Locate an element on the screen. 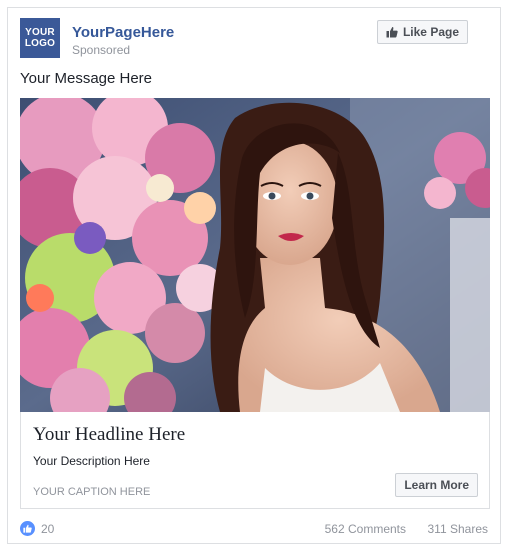 This screenshot has height=547, width=509. logo-text-line1: YOUR is located at coordinates (40, 32).